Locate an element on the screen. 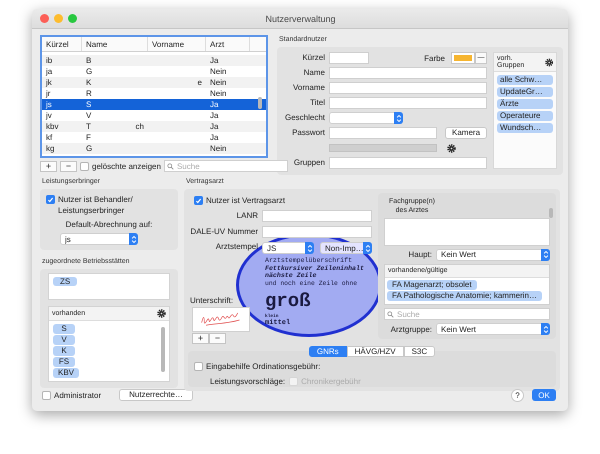  table-row: jk K e Nein is located at coordinates (154, 82).